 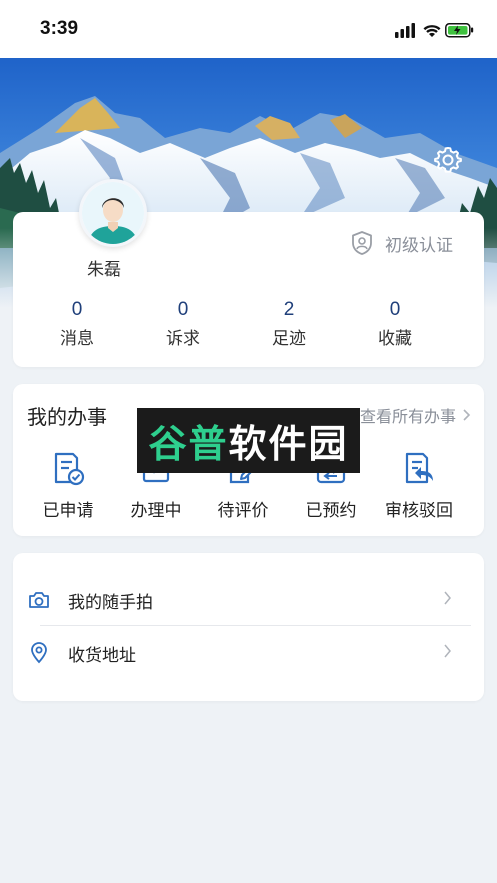 I want to click on rejected-icon, so click(x=419, y=469).